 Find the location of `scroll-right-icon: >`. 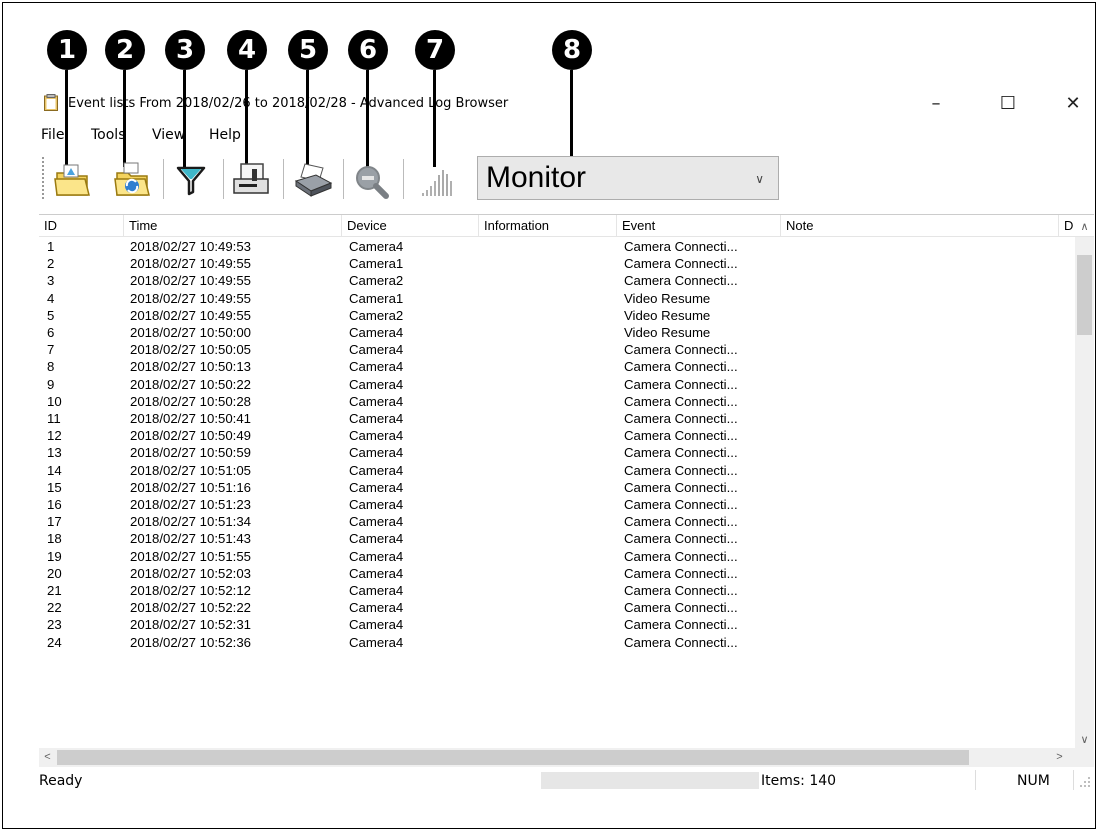

scroll-right-icon: > is located at coordinates (1059, 757).